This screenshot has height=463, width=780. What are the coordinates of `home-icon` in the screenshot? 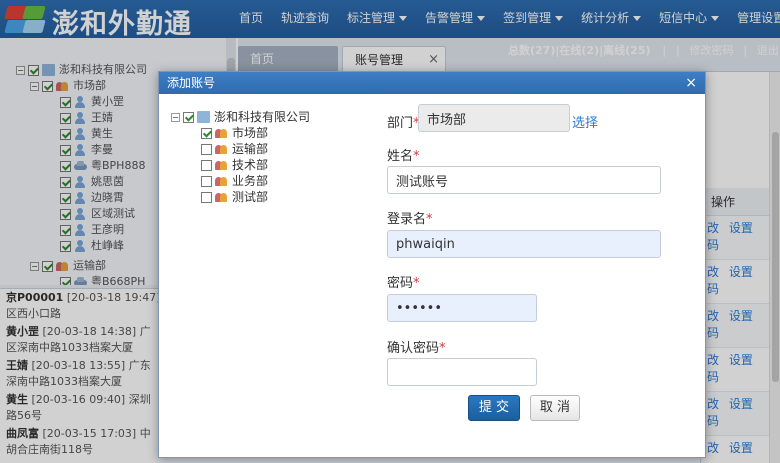 It's located at (203, 117).